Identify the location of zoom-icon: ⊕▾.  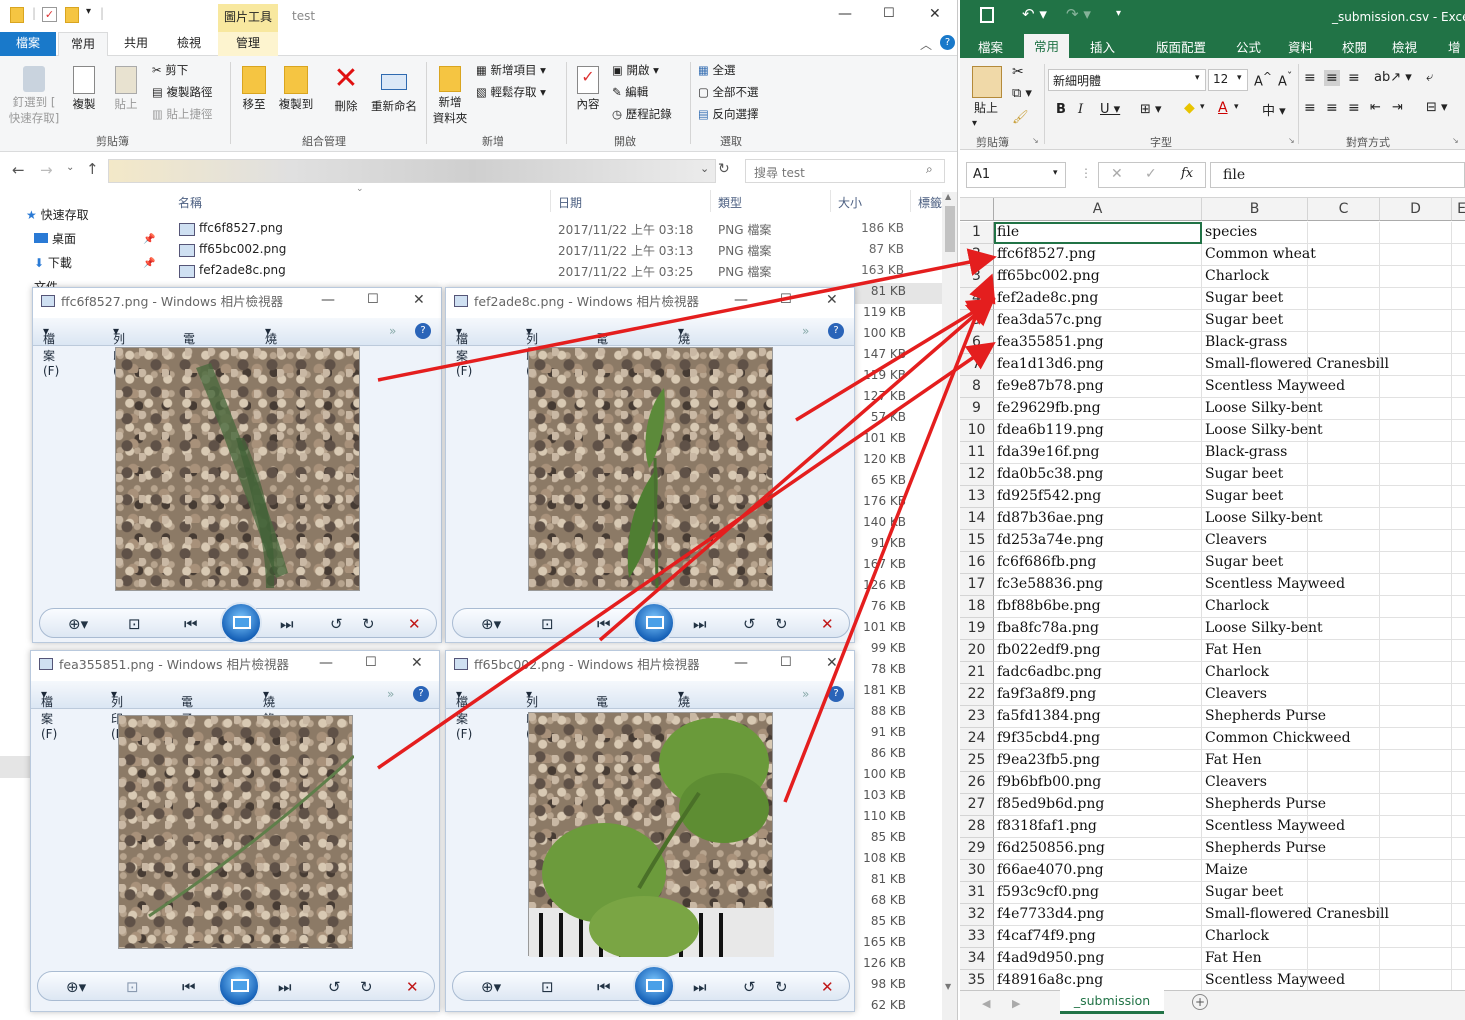
(491, 624).